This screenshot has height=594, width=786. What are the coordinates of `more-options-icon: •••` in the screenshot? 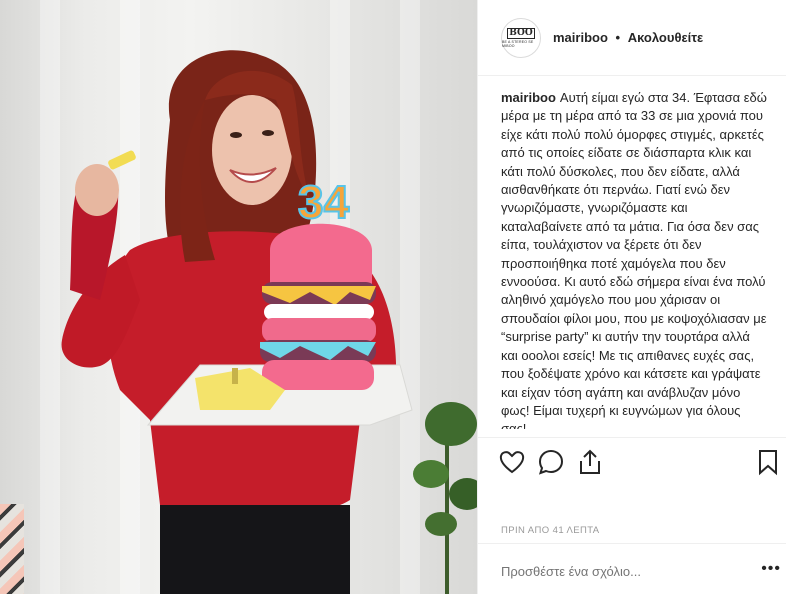 It's located at (771, 569).